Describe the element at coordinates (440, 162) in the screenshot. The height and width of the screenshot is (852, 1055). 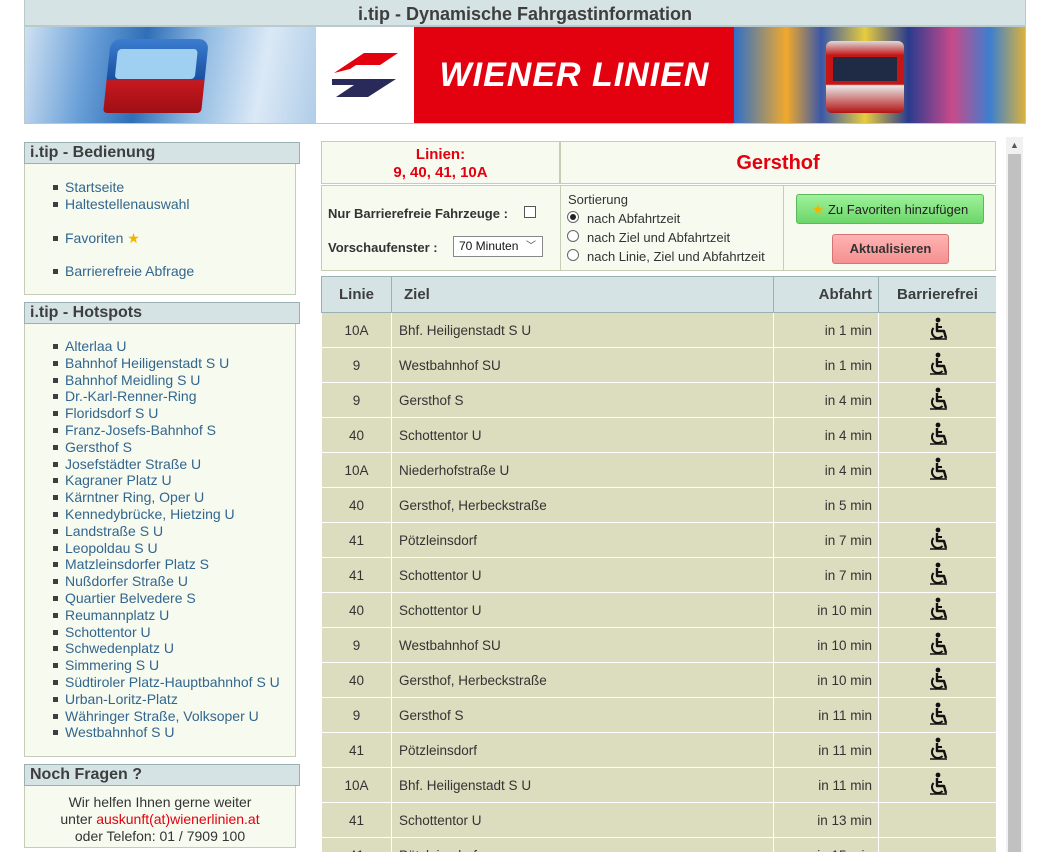
I see `lines-panel: Linien: 9, 40, 41, 10A` at that location.